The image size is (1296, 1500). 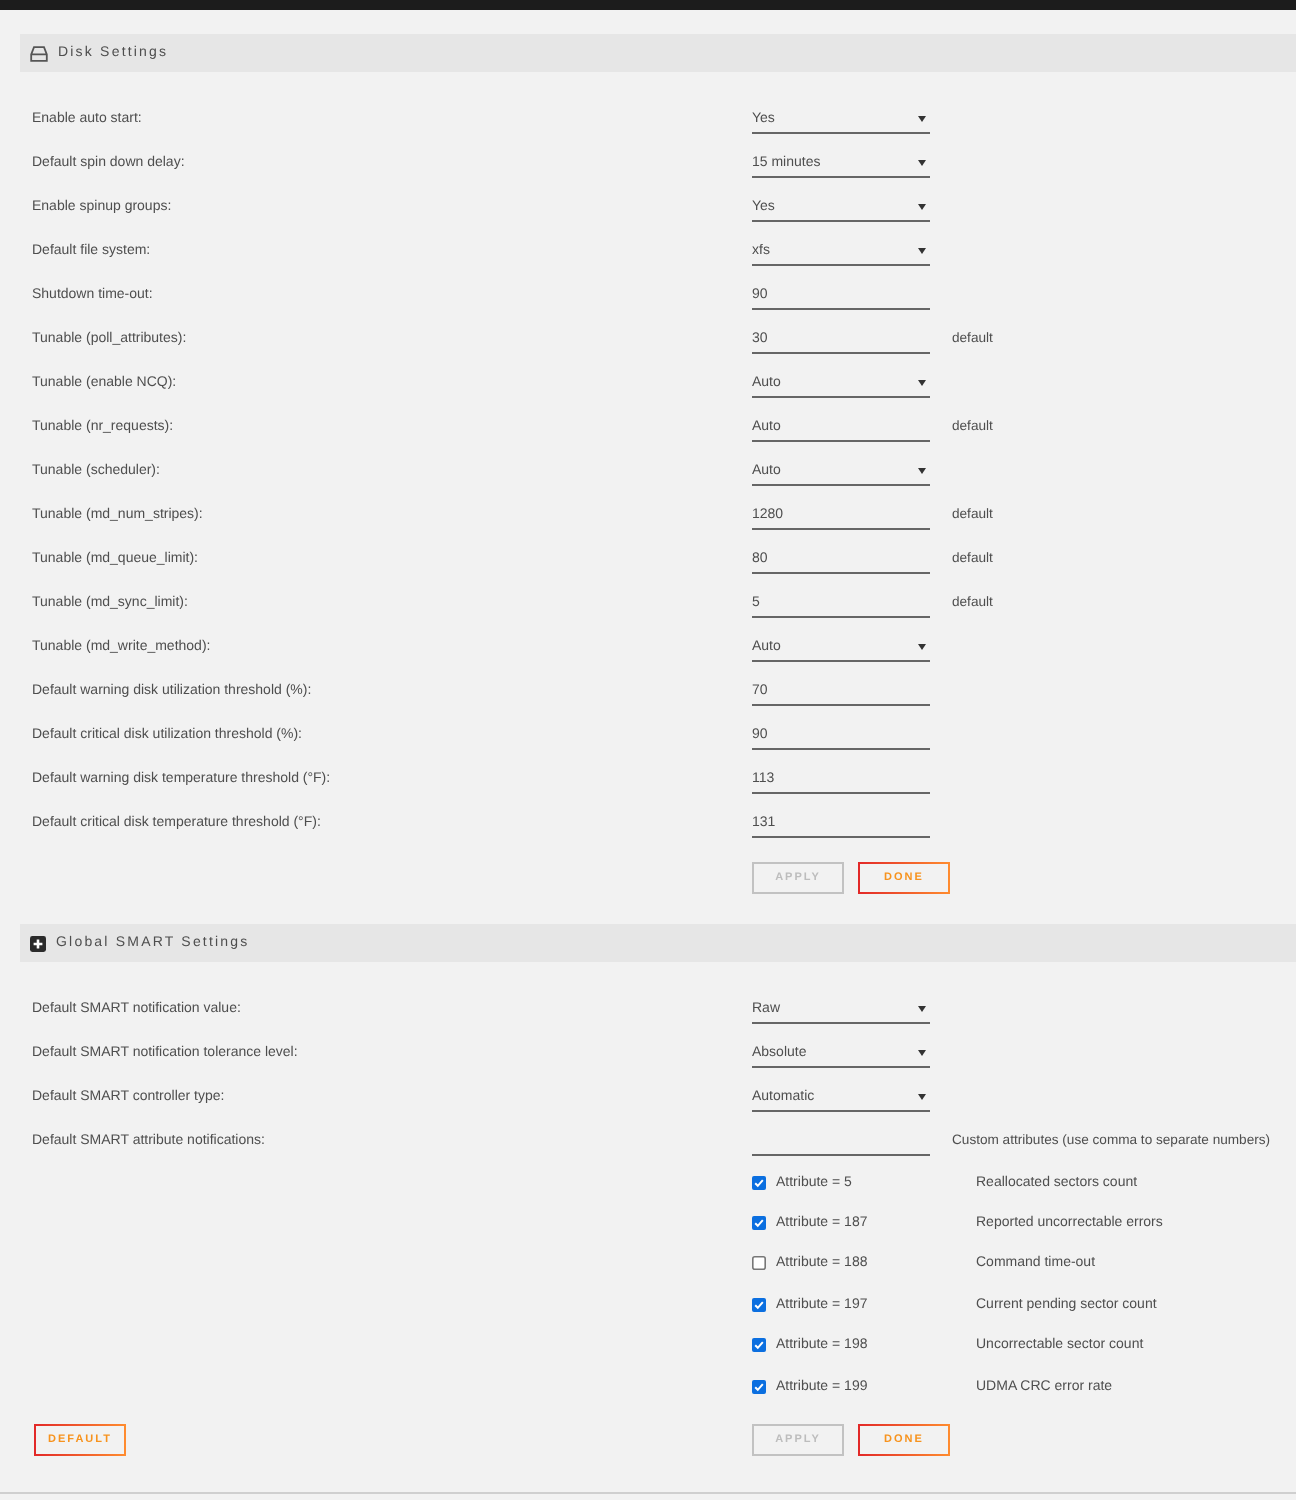 I want to click on hard-drive-icon, so click(x=39, y=53).